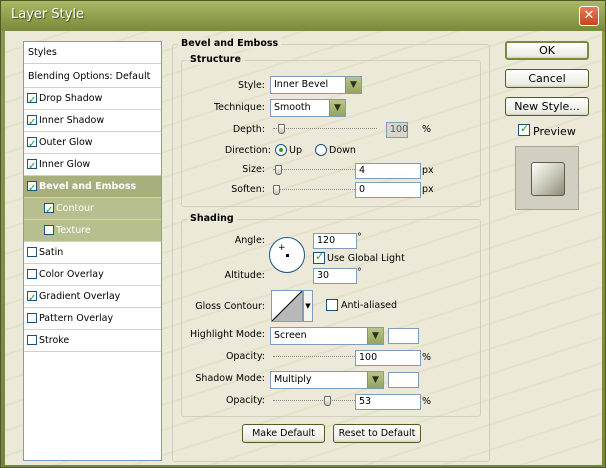 The width and height of the screenshot is (606, 468). Describe the element at coordinates (427, 401) in the screenshot. I see `shadow-opacity-unit: %` at that location.